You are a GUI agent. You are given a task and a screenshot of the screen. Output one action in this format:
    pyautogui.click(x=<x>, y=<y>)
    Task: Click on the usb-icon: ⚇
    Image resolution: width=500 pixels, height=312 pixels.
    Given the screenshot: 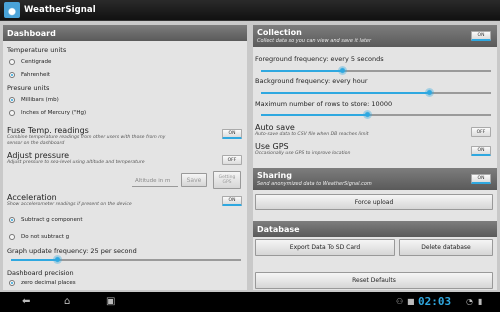 What is the action you would take?
    pyautogui.click(x=400, y=301)
    